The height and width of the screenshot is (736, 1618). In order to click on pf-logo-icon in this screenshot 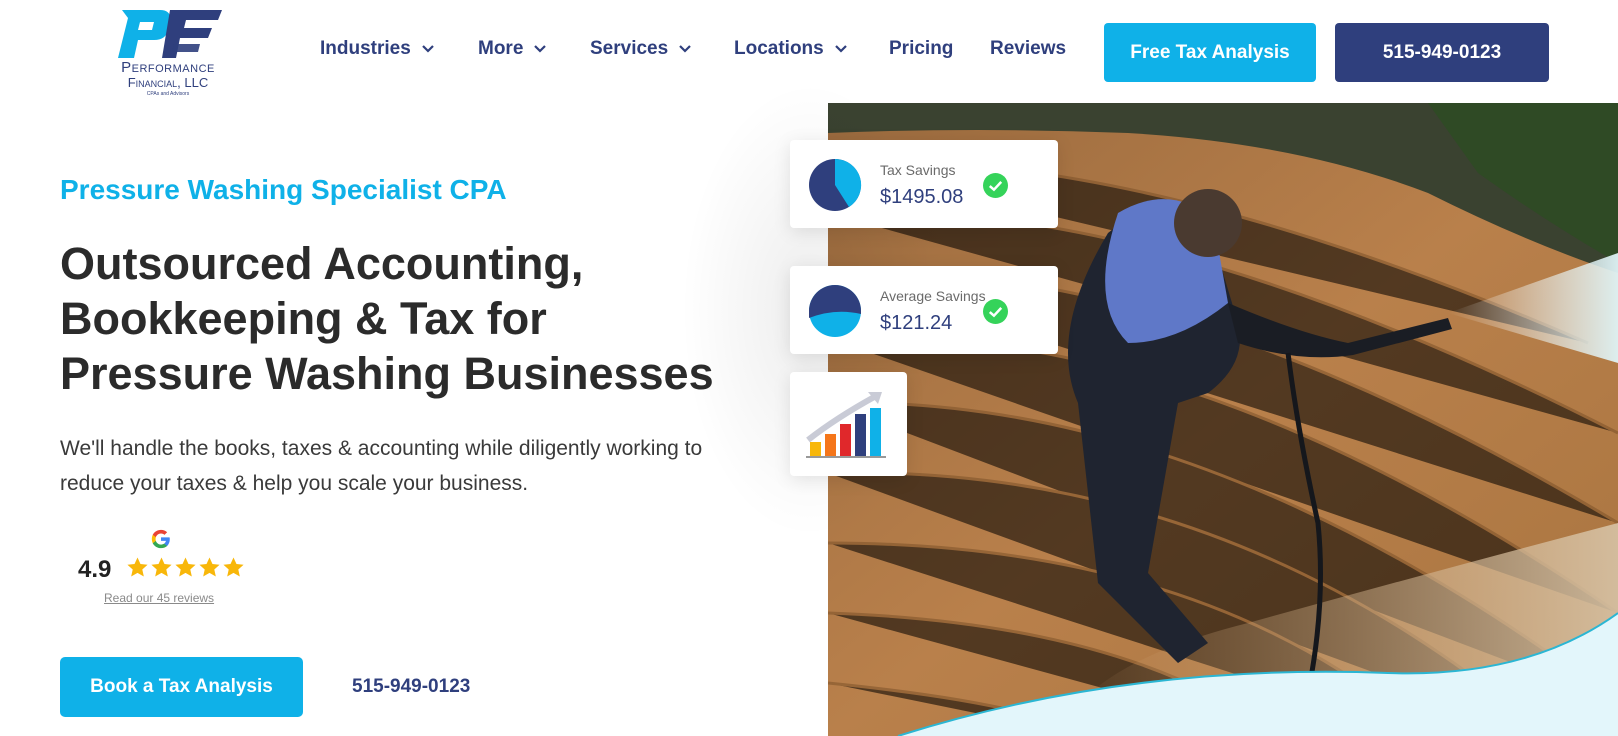, I will do `click(170, 34)`.